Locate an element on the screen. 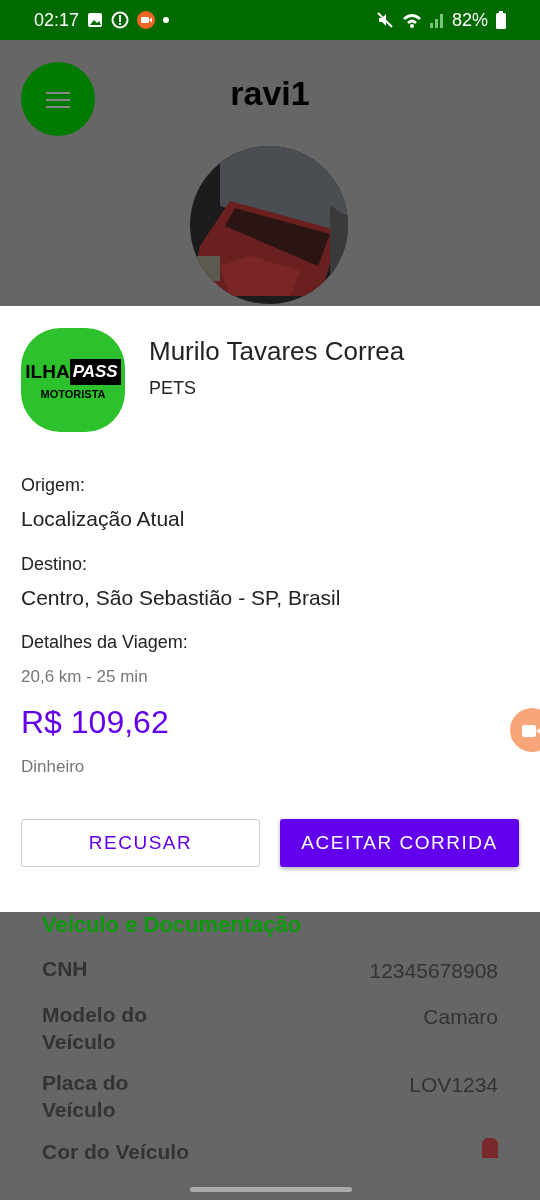 This screenshot has width=540, height=1200. logo-text: PASS is located at coordinates (95, 372).